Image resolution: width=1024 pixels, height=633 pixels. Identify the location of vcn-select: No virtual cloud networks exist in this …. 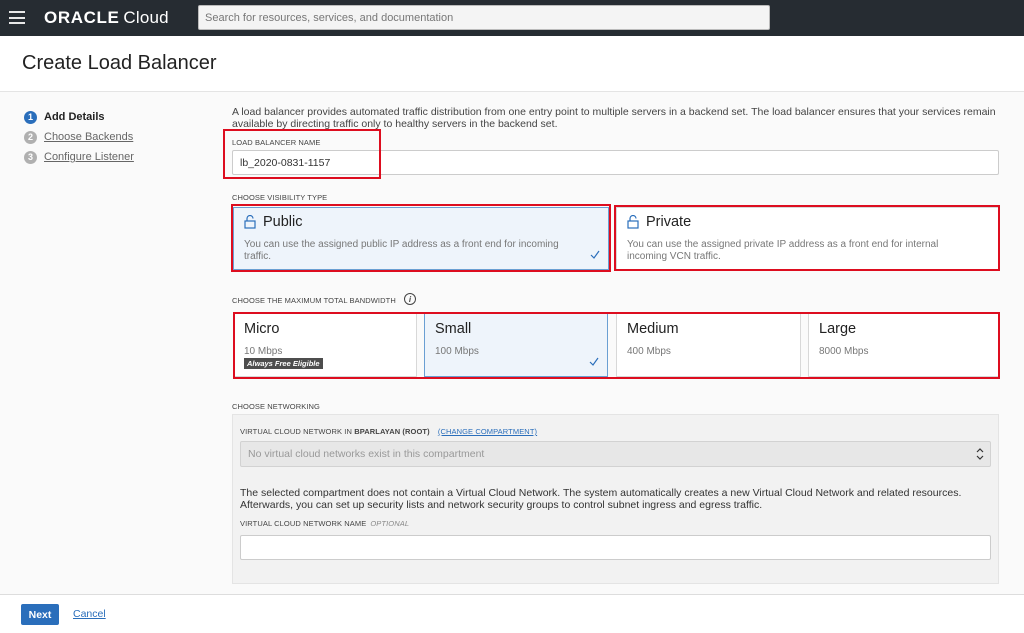
(615, 454).